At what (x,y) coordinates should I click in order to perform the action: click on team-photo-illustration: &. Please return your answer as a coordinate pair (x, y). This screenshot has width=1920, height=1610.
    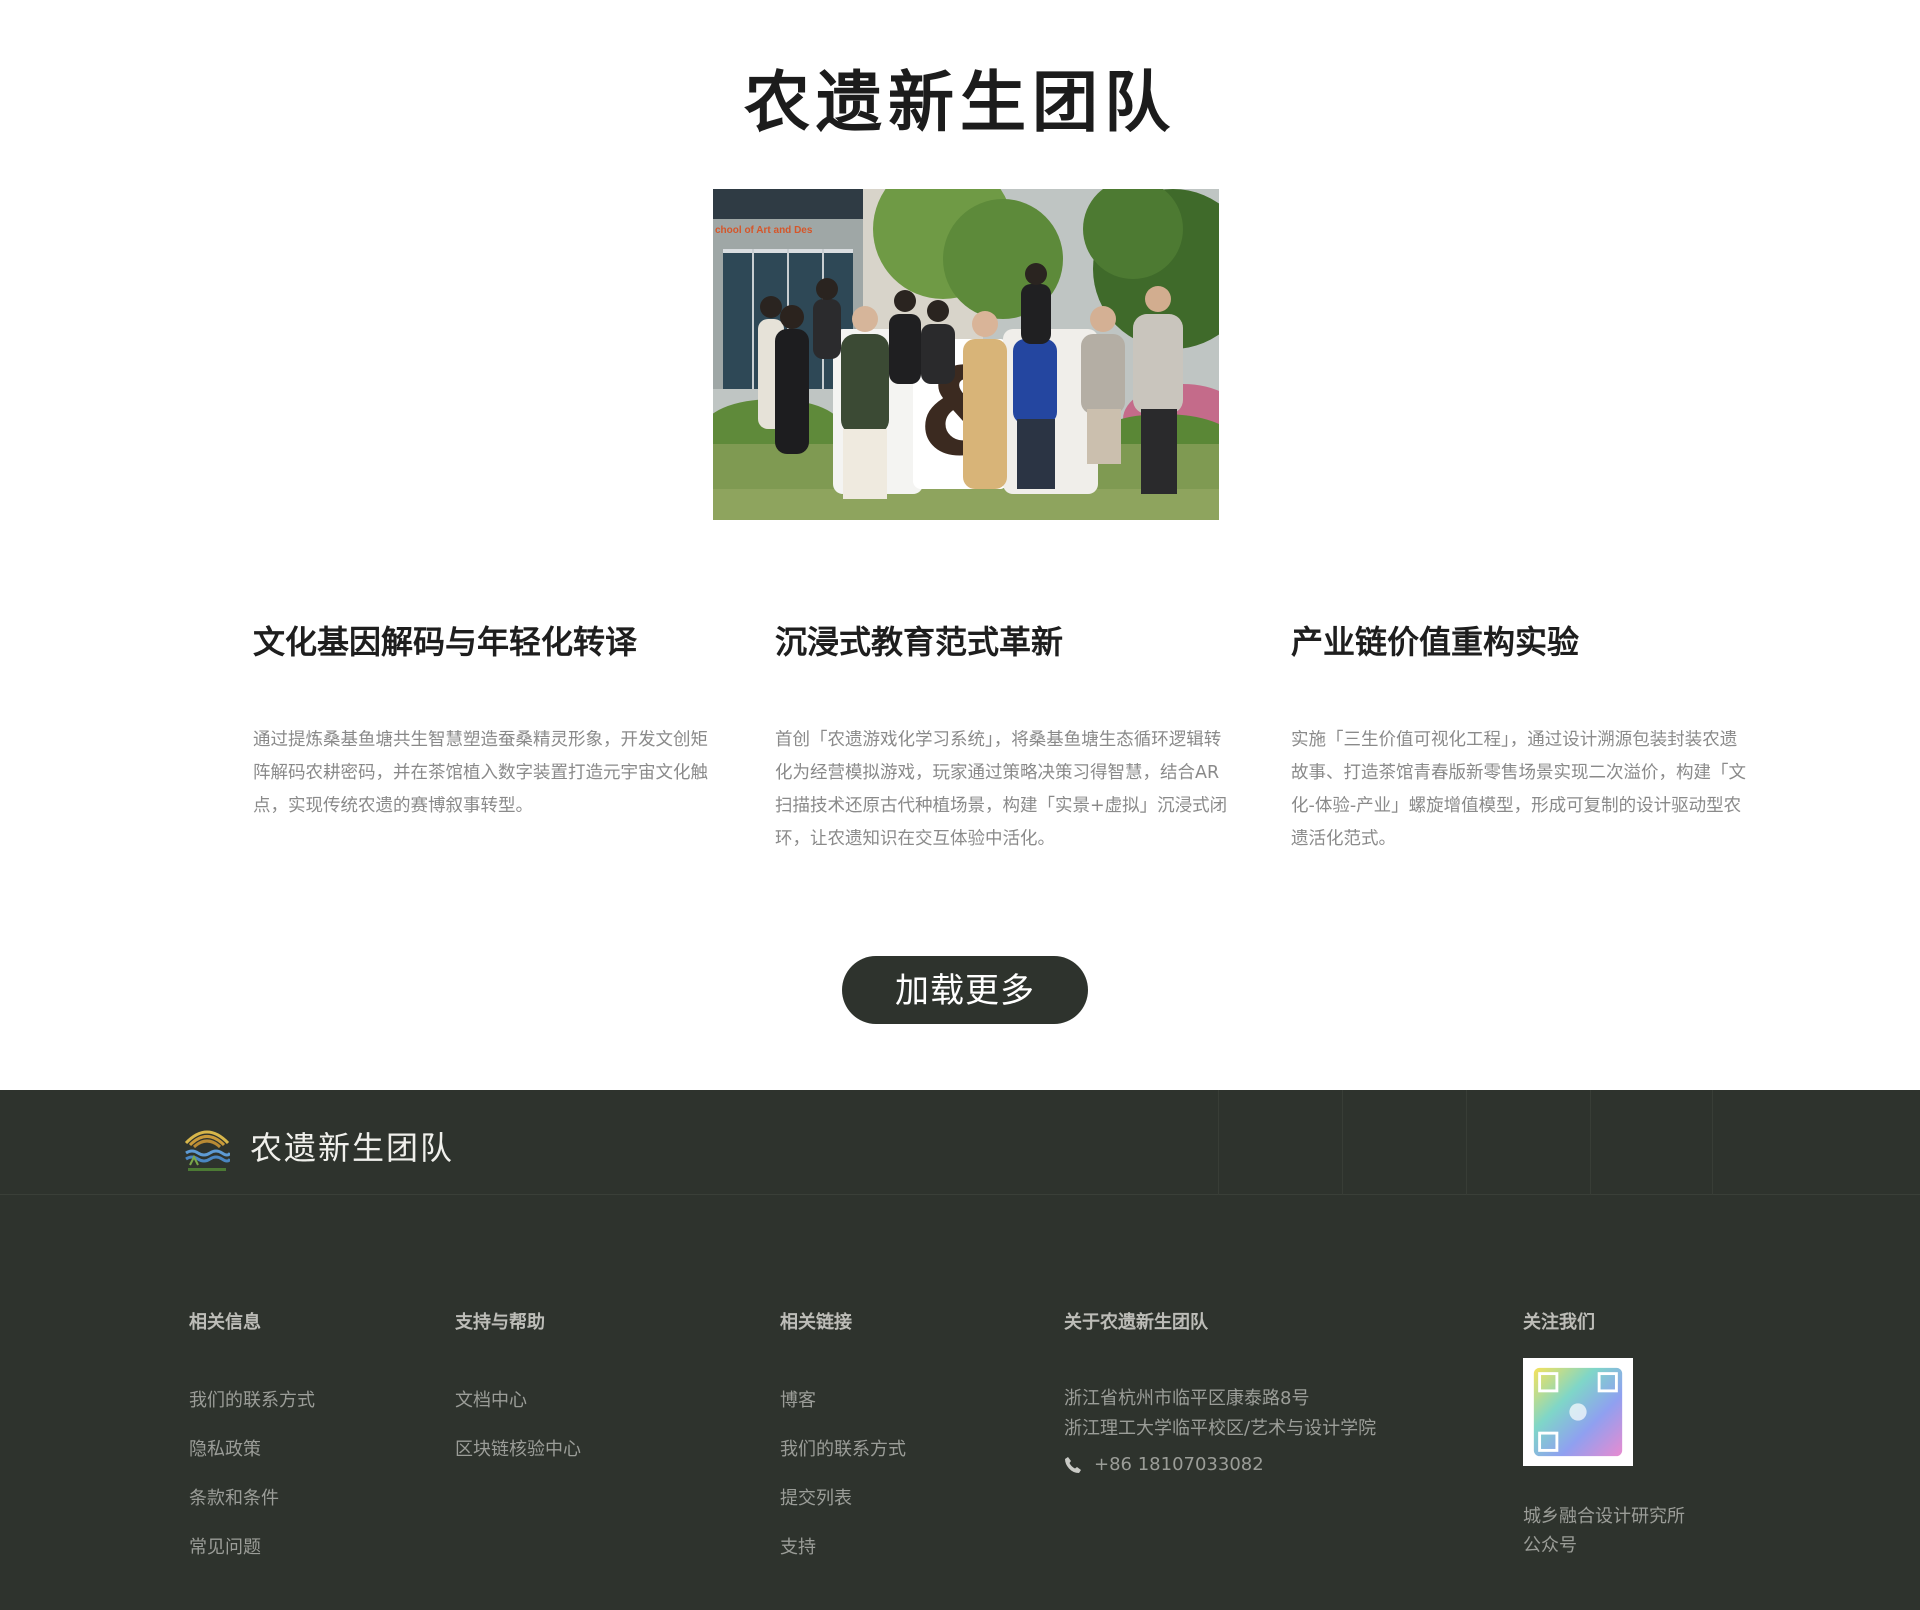
    Looking at the image, I should click on (966, 354).